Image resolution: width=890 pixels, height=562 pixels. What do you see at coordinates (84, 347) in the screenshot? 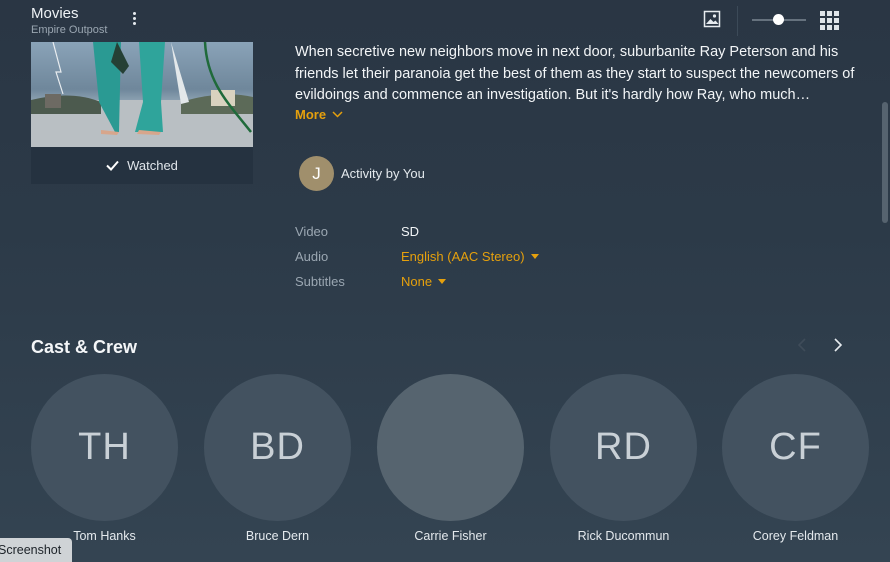
I see `cast-section-title: Cast & Crew` at bounding box center [84, 347].